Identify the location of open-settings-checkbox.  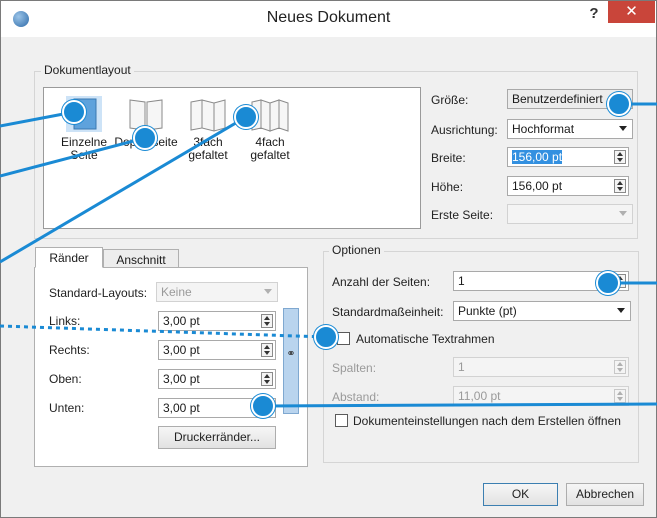
(341, 420).